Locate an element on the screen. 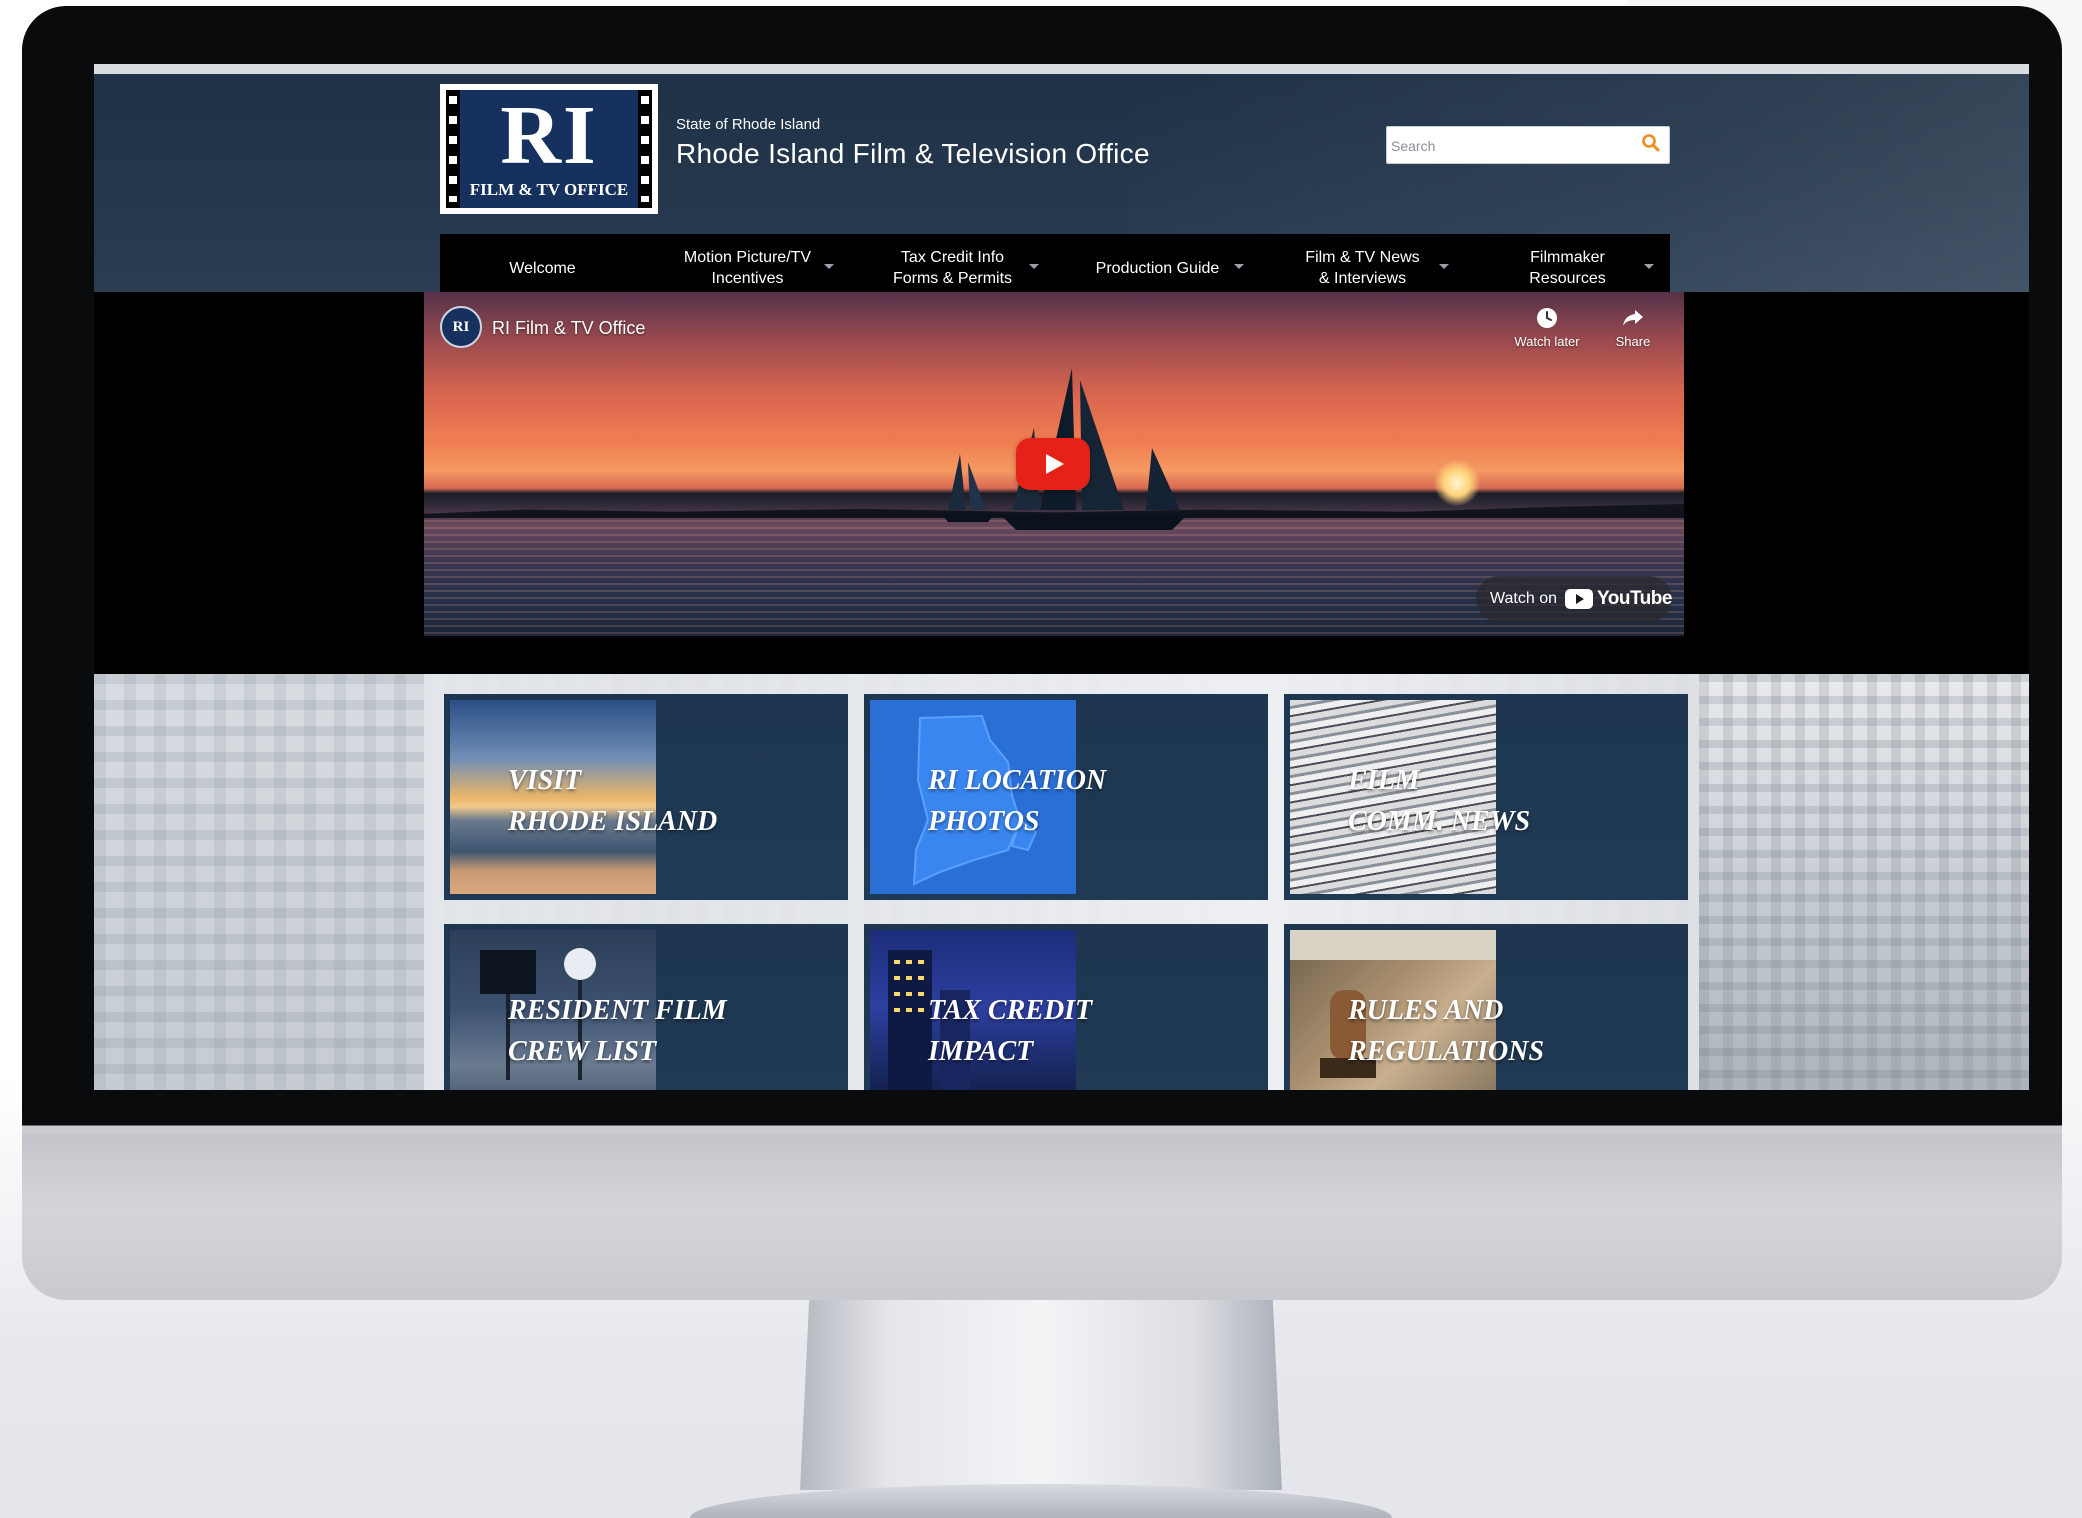 This screenshot has height=1518, width=2082. state-label: State of Rhode Island is located at coordinates (748, 124).